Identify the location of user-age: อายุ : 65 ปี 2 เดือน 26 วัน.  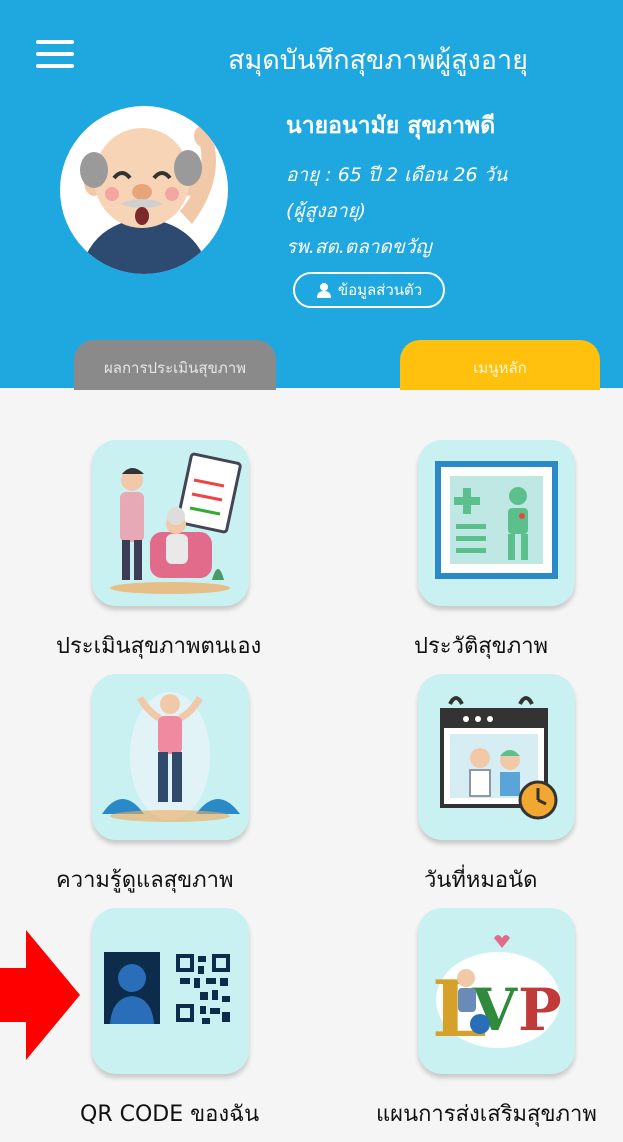
(397, 175).